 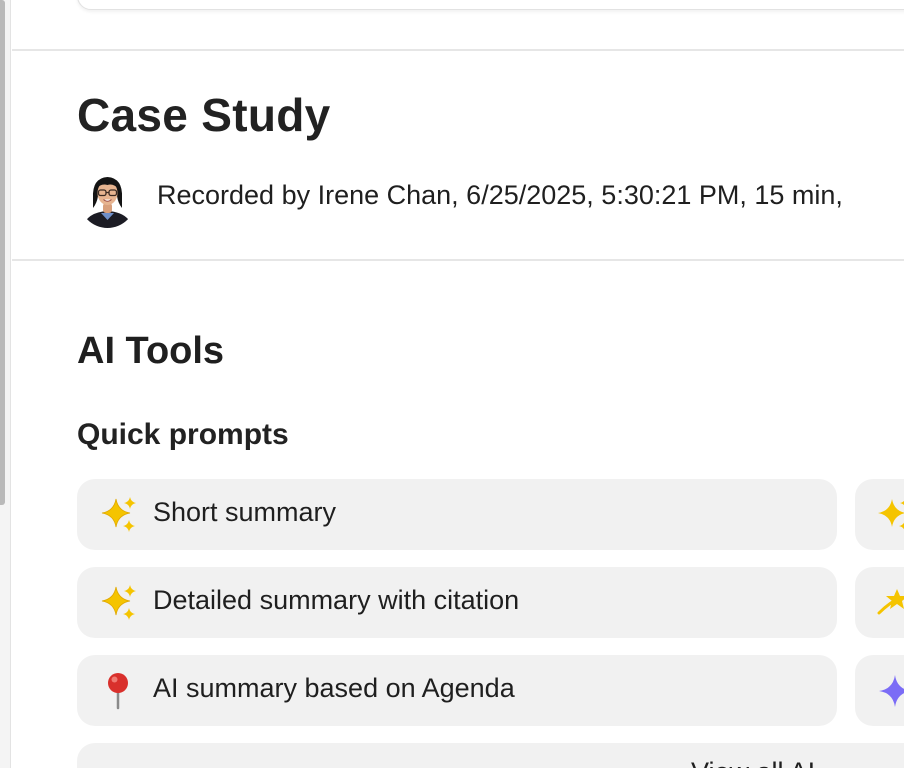 What do you see at coordinates (891, 691) in the screenshot?
I see `four-point-star-icon` at bounding box center [891, 691].